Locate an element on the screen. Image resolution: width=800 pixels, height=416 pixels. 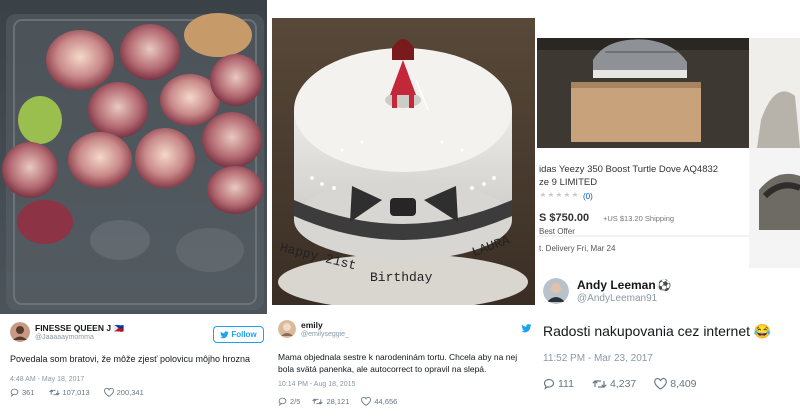
tweet-timestamp: 4:48 AM - May 18, 2017 is located at coordinates (47, 379).